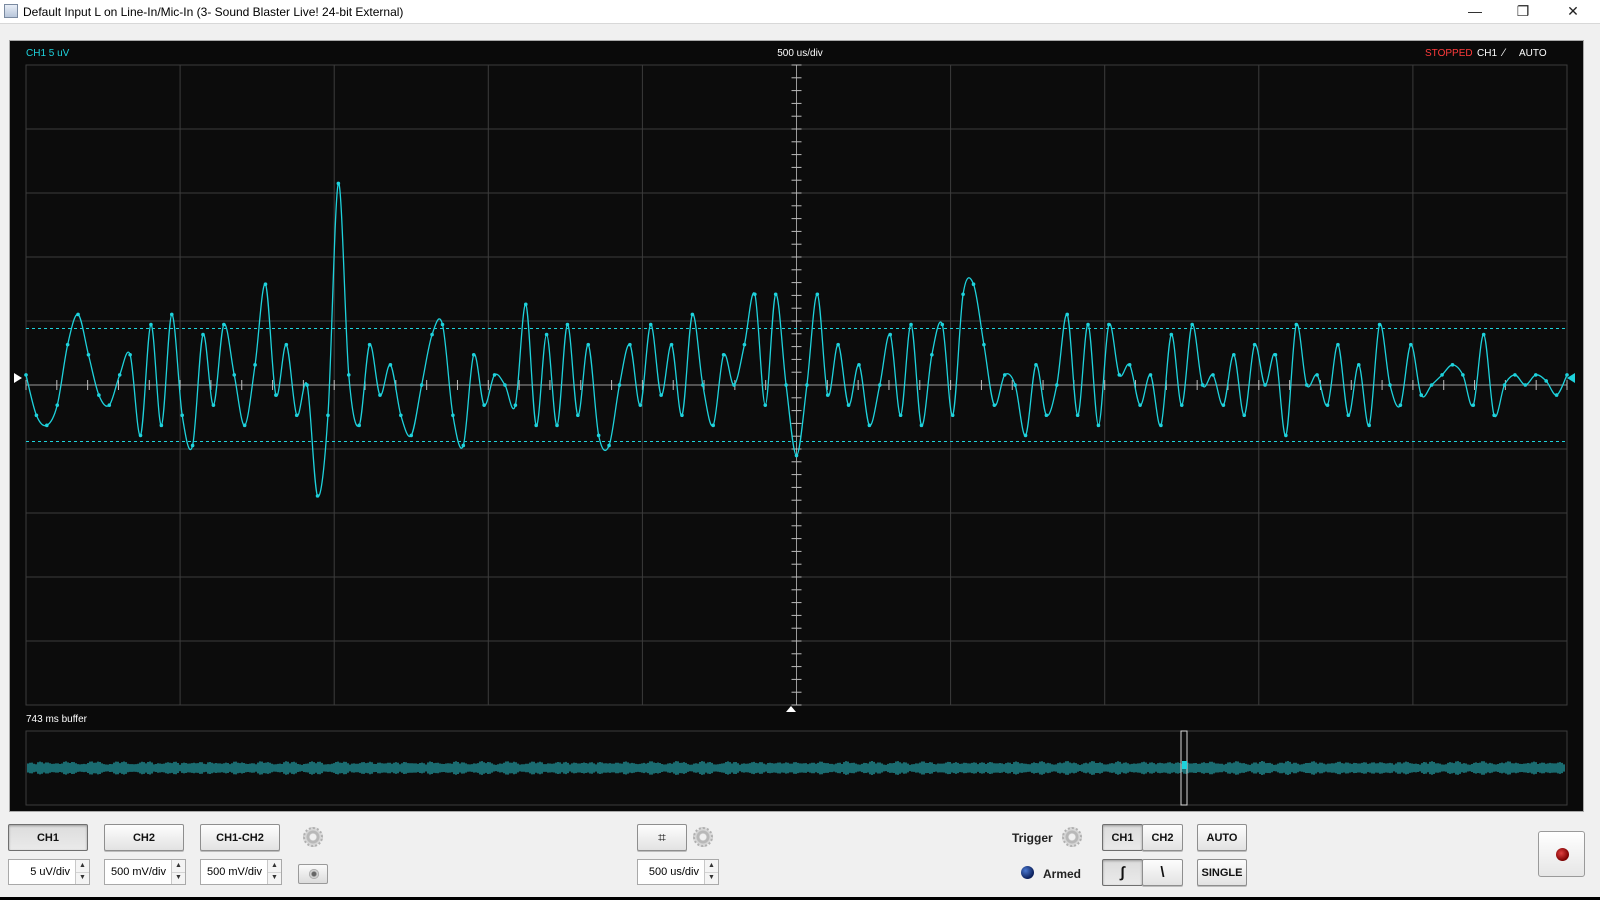 This screenshot has width=1600, height=900. I want to click on rising-edge-button: ∫, so click(1122, 872).